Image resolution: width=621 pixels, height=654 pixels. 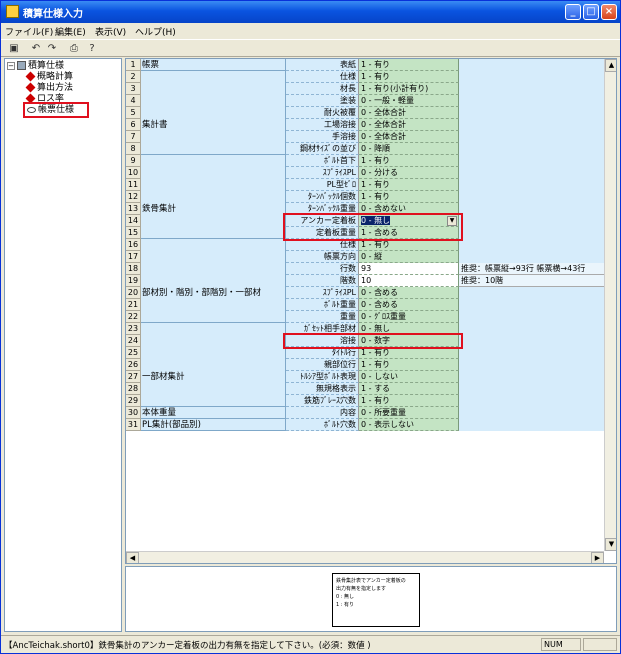 I want to click on row-number: 16, so click(x=133, y=245).